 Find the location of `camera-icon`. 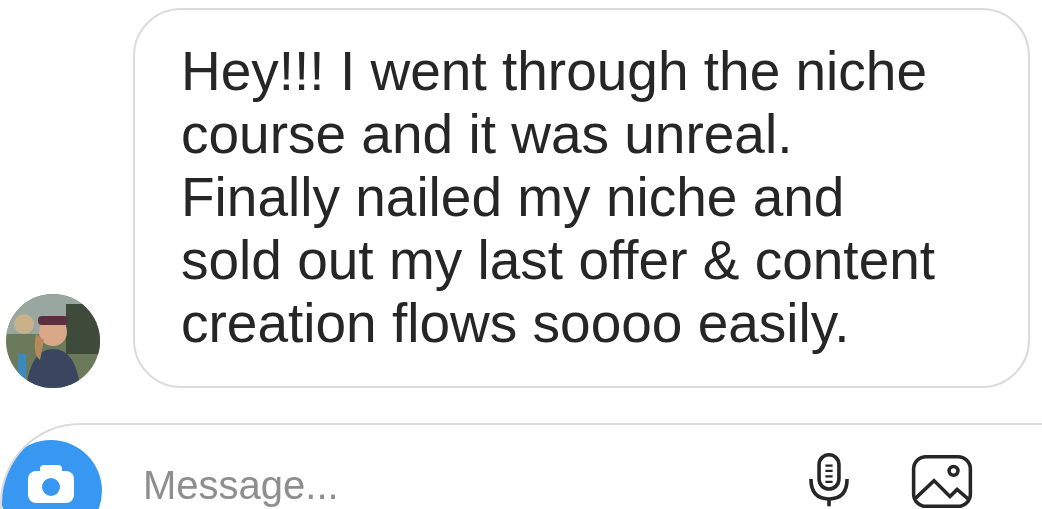

camera-icon is located at coordinates (51, 484).